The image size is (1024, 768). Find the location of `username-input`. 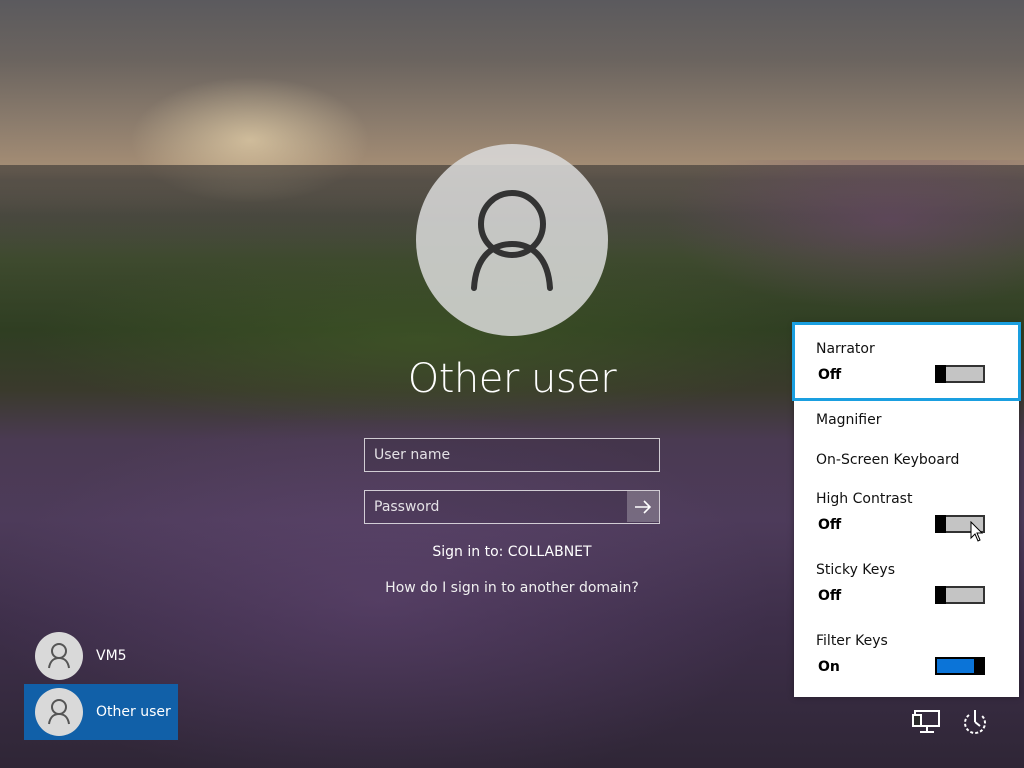

username-input is located at coordinates (512, 455).